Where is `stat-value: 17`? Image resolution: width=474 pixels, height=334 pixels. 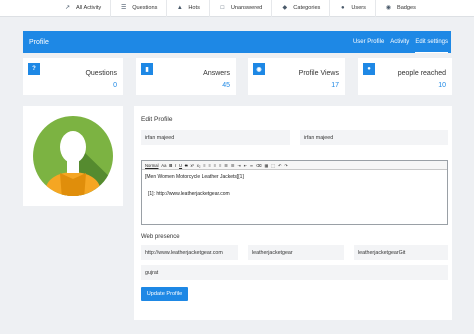 stat-value: 17 is located at coordinates (335, 85).